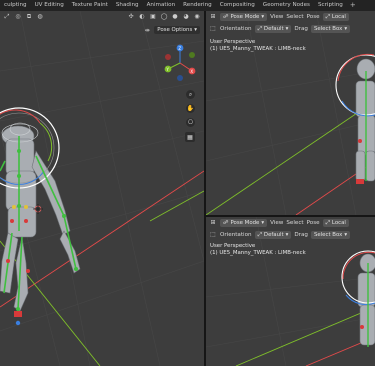  Describe the element at coordinates (40, 218) in the screenshot. I see `character-mesh` at that location.